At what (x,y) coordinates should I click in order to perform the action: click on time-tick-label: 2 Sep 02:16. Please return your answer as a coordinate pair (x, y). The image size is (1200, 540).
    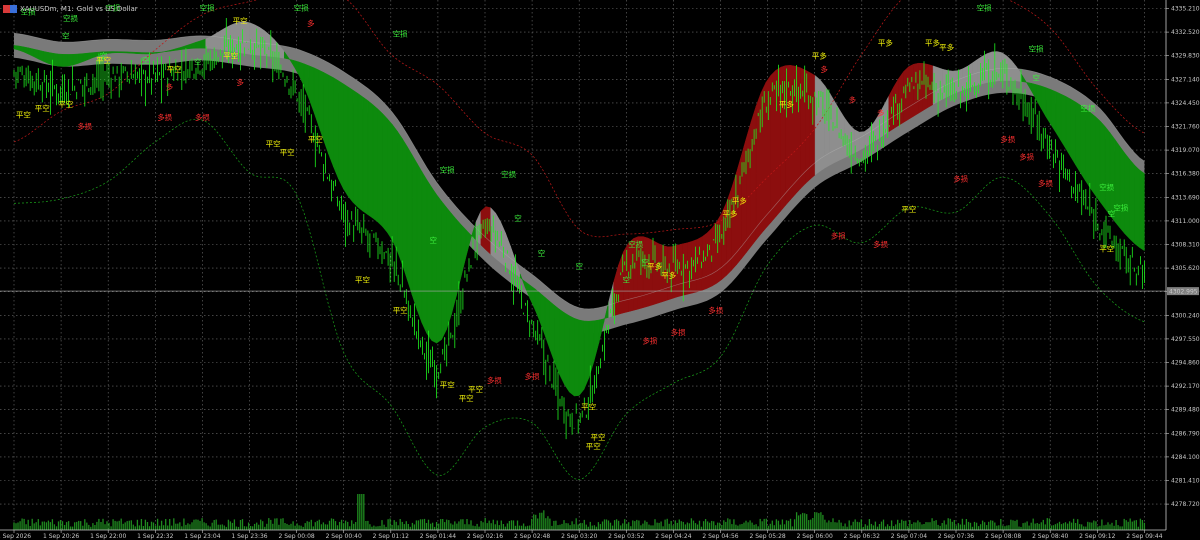
    Looking at the image, I should click on (485, 536).